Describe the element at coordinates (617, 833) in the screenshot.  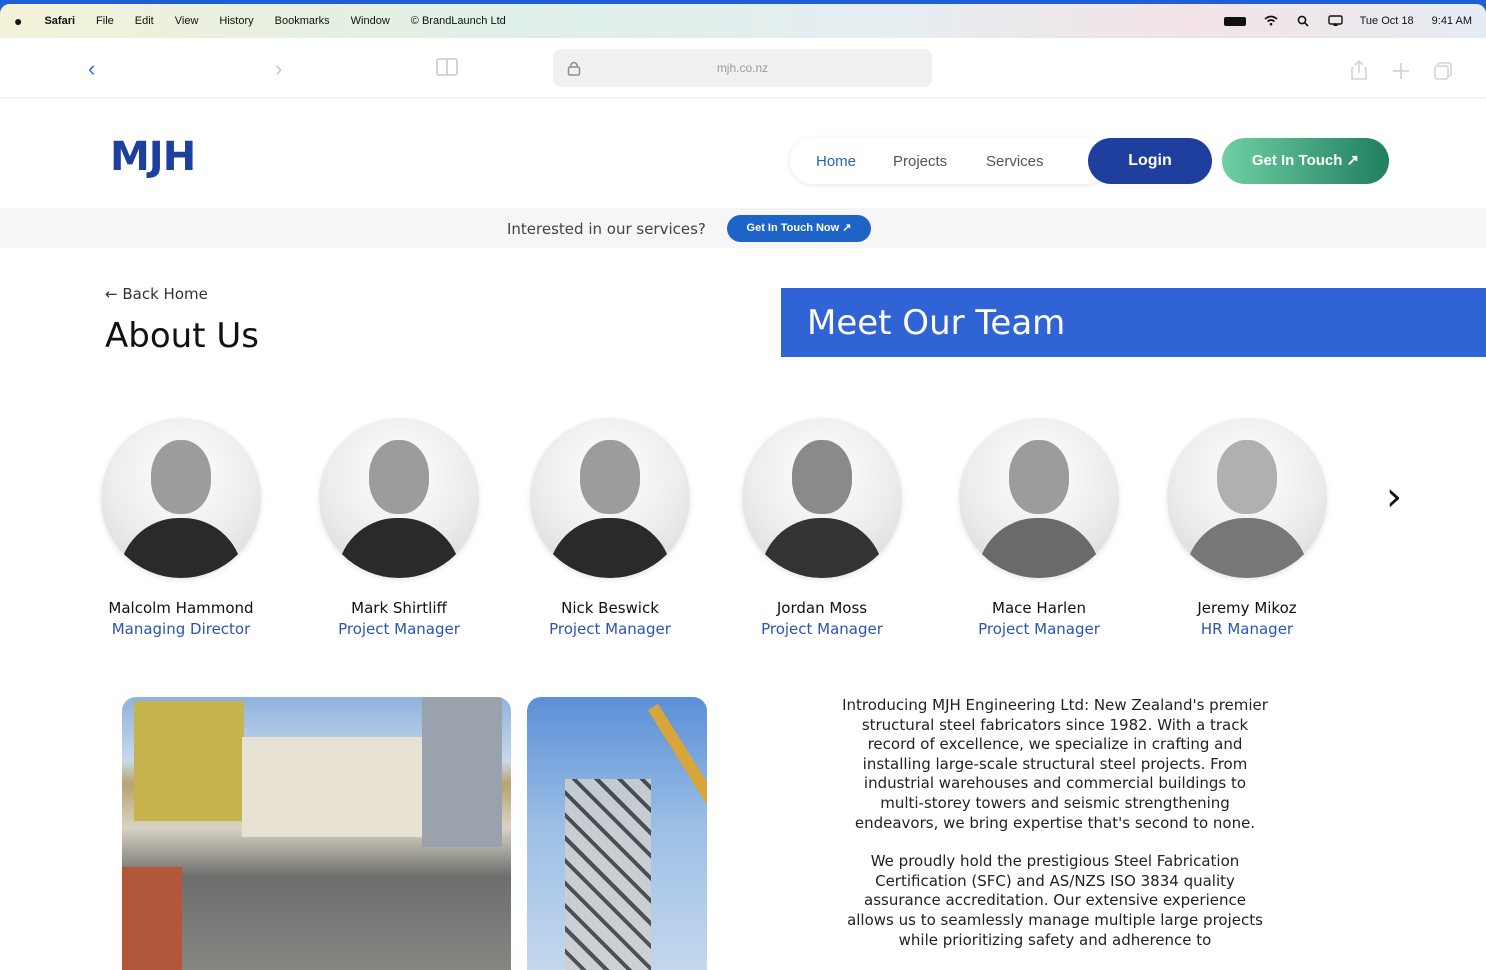
I see `tower-construction-photo` at that location.